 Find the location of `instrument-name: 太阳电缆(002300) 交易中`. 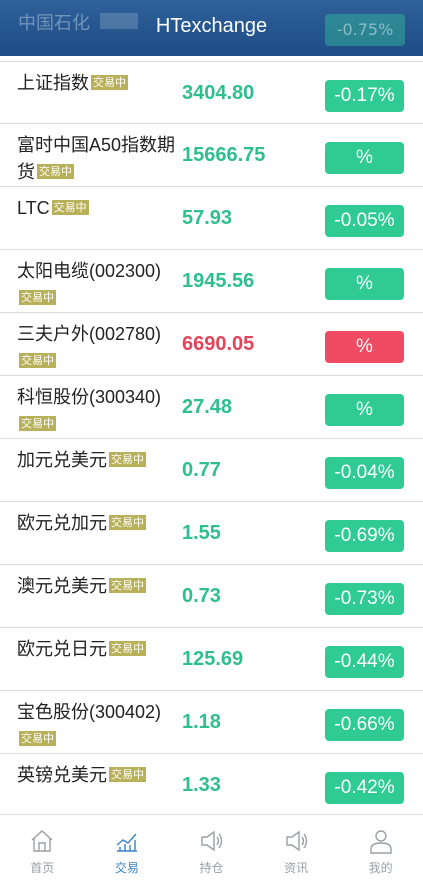

instrument-name: 太阳电缆(002300) 交易中 is located at coordinates (101, 285).